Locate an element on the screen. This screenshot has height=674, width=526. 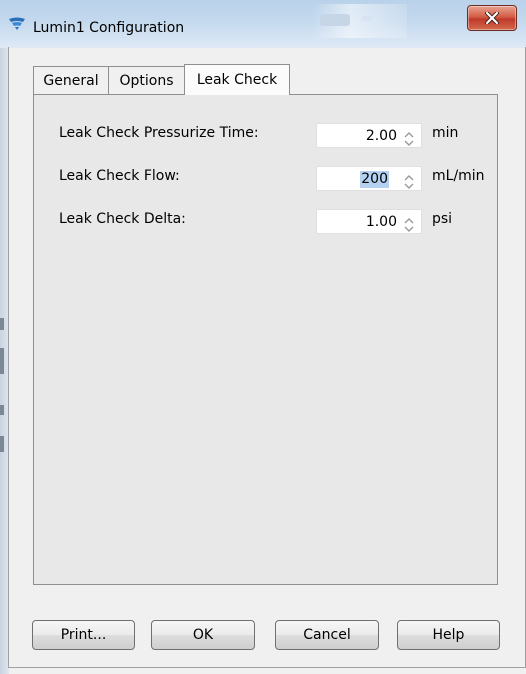
pressurize-time-stepper is located at coordinates (409, 136).